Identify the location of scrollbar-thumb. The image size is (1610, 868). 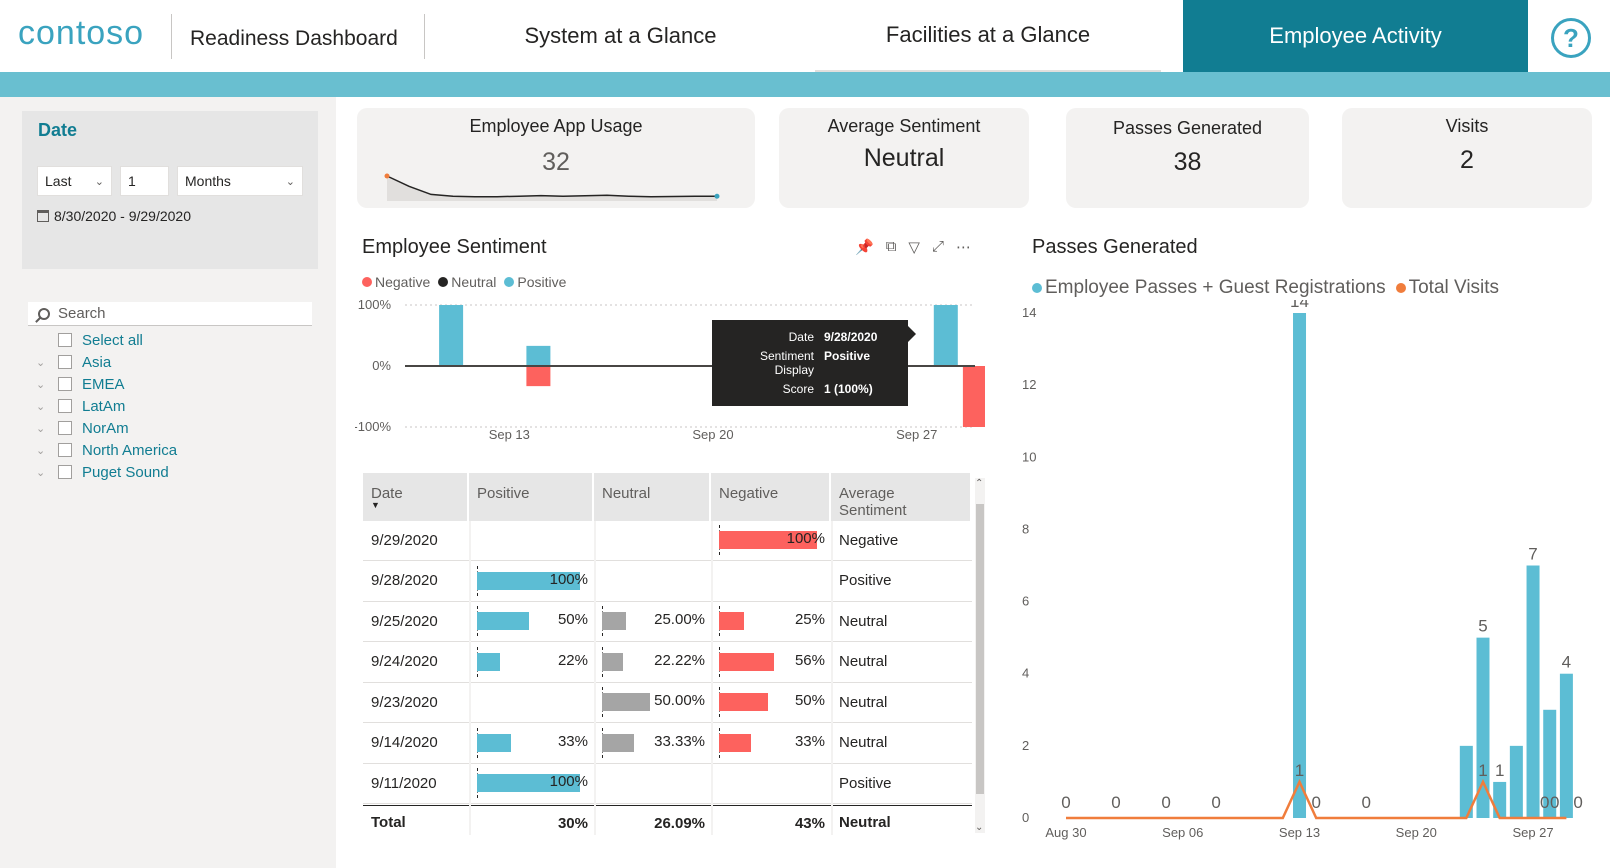
(980, 649).